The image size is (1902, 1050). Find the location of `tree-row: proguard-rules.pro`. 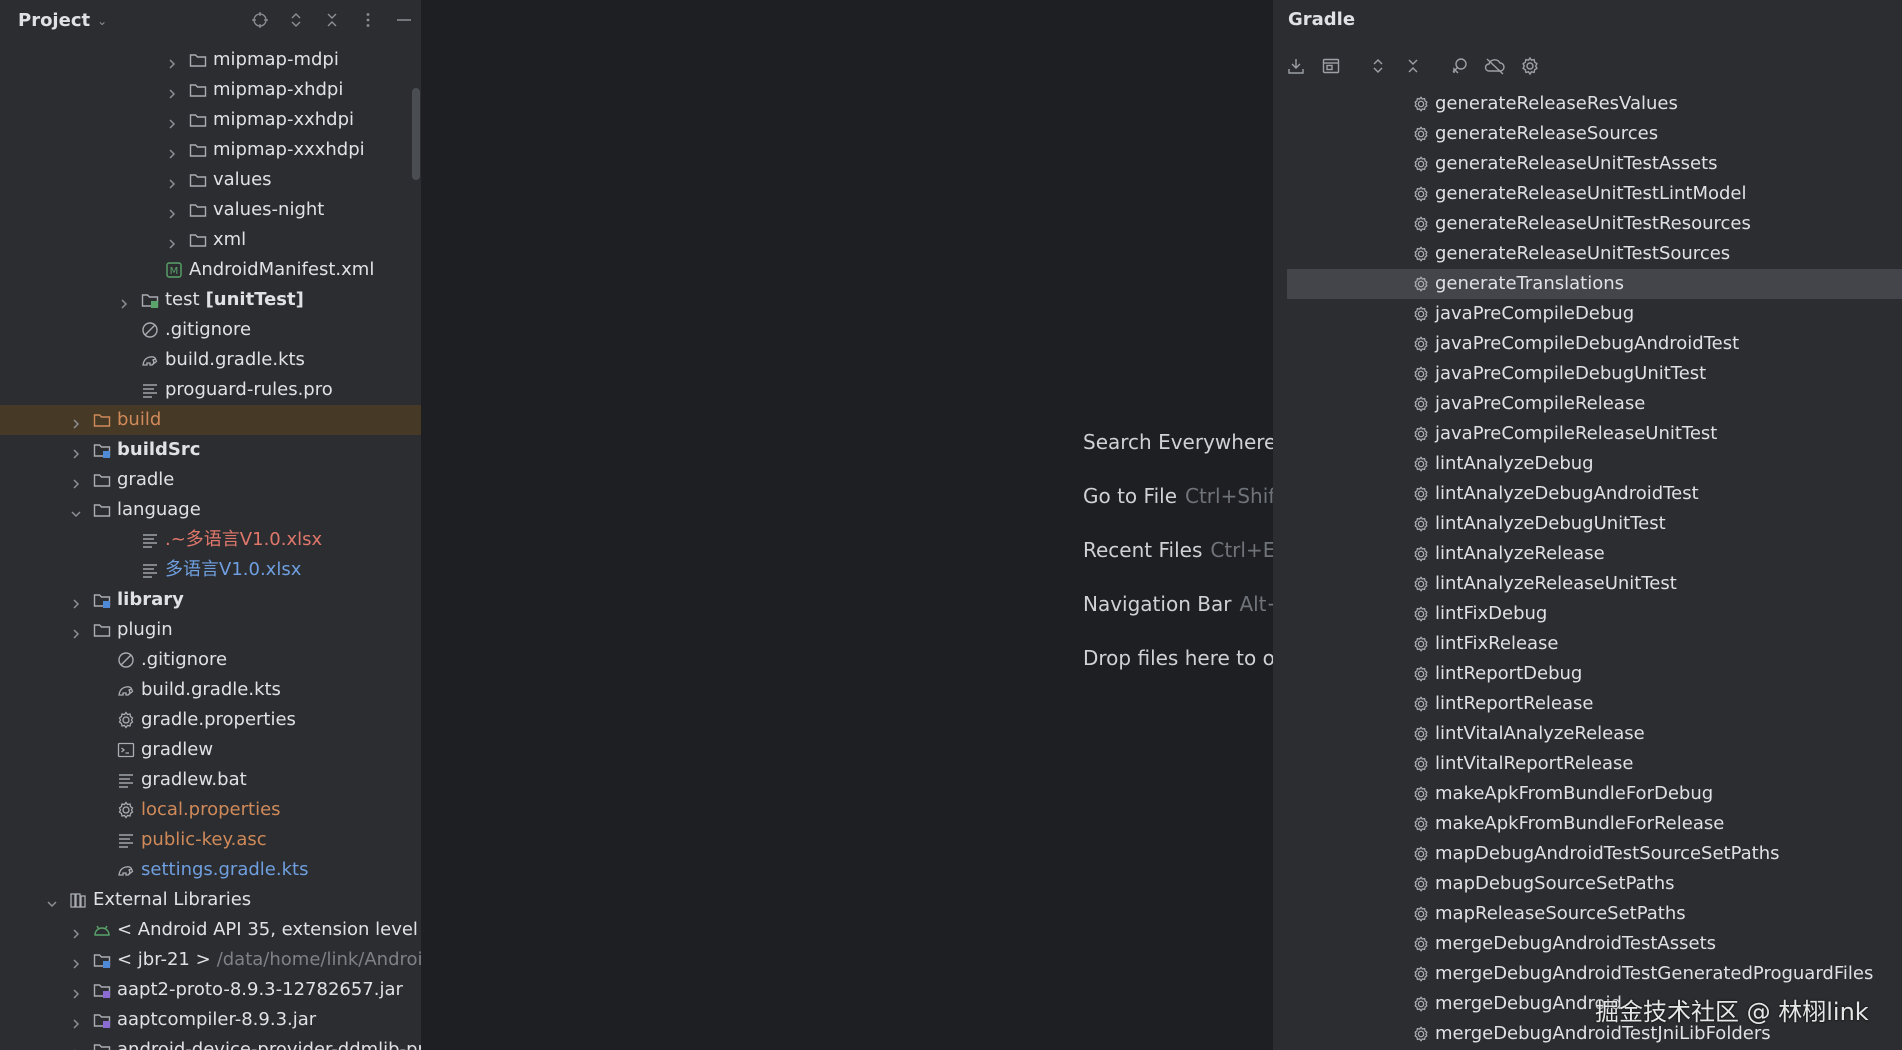

tree-row: proguard-rules.pro is located at coordinates (210, 390).